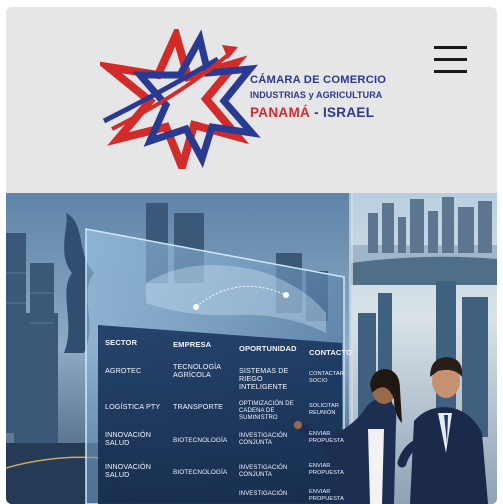 The width and height of the screenshot is (503, 504). Describe the element at coordinates (123, 370) in the screenshot. I see `board-cell-sector: AGROTEC` at that location.